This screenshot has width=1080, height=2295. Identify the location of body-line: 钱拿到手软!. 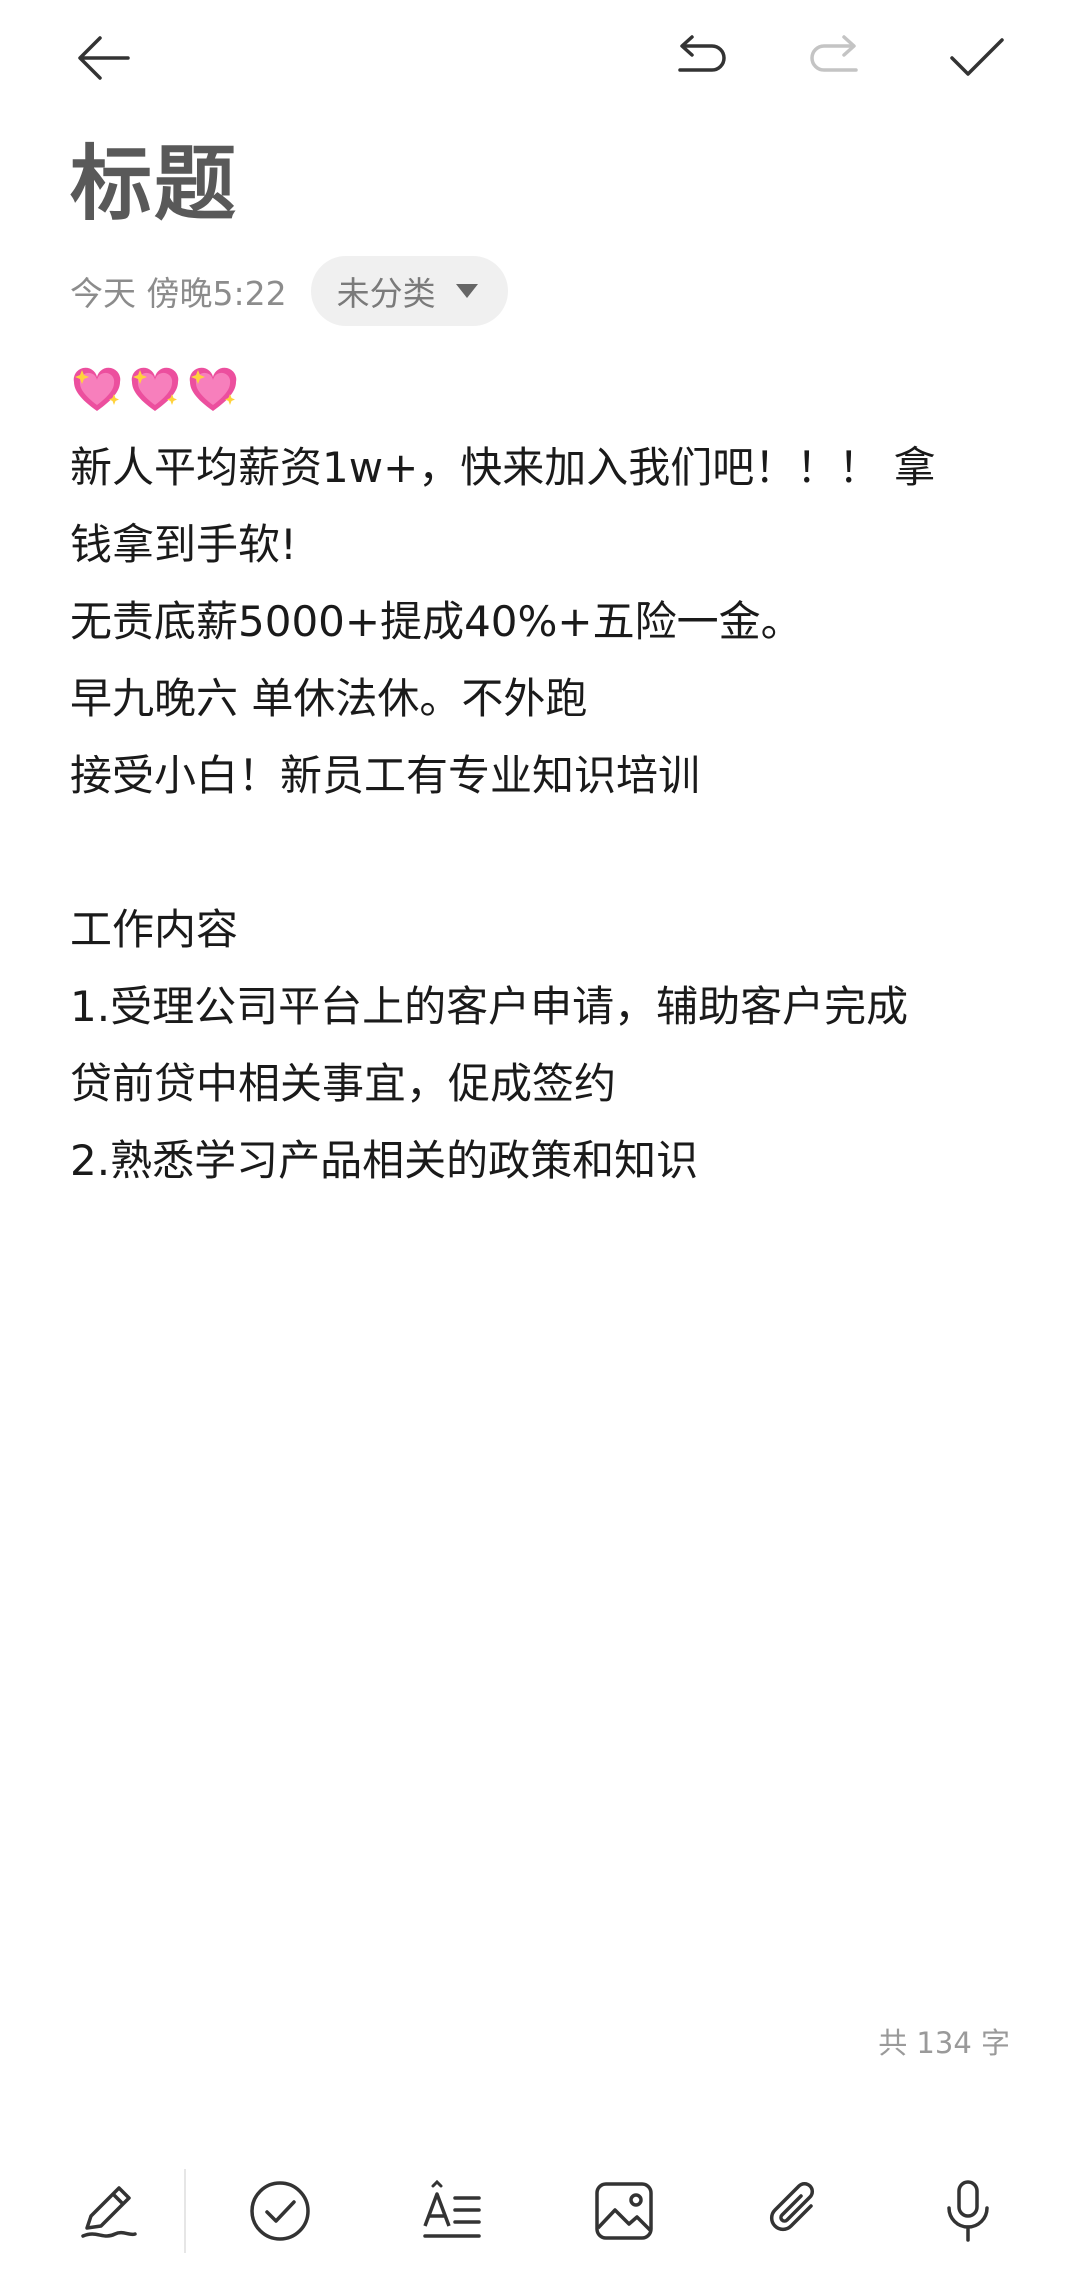
(183, 544).